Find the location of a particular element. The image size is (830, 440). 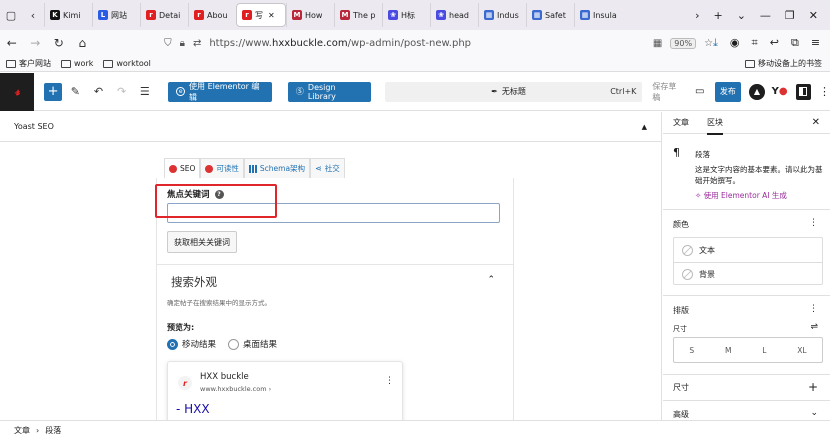

color-background-item: 背景 is located at coordinates (748, 274).